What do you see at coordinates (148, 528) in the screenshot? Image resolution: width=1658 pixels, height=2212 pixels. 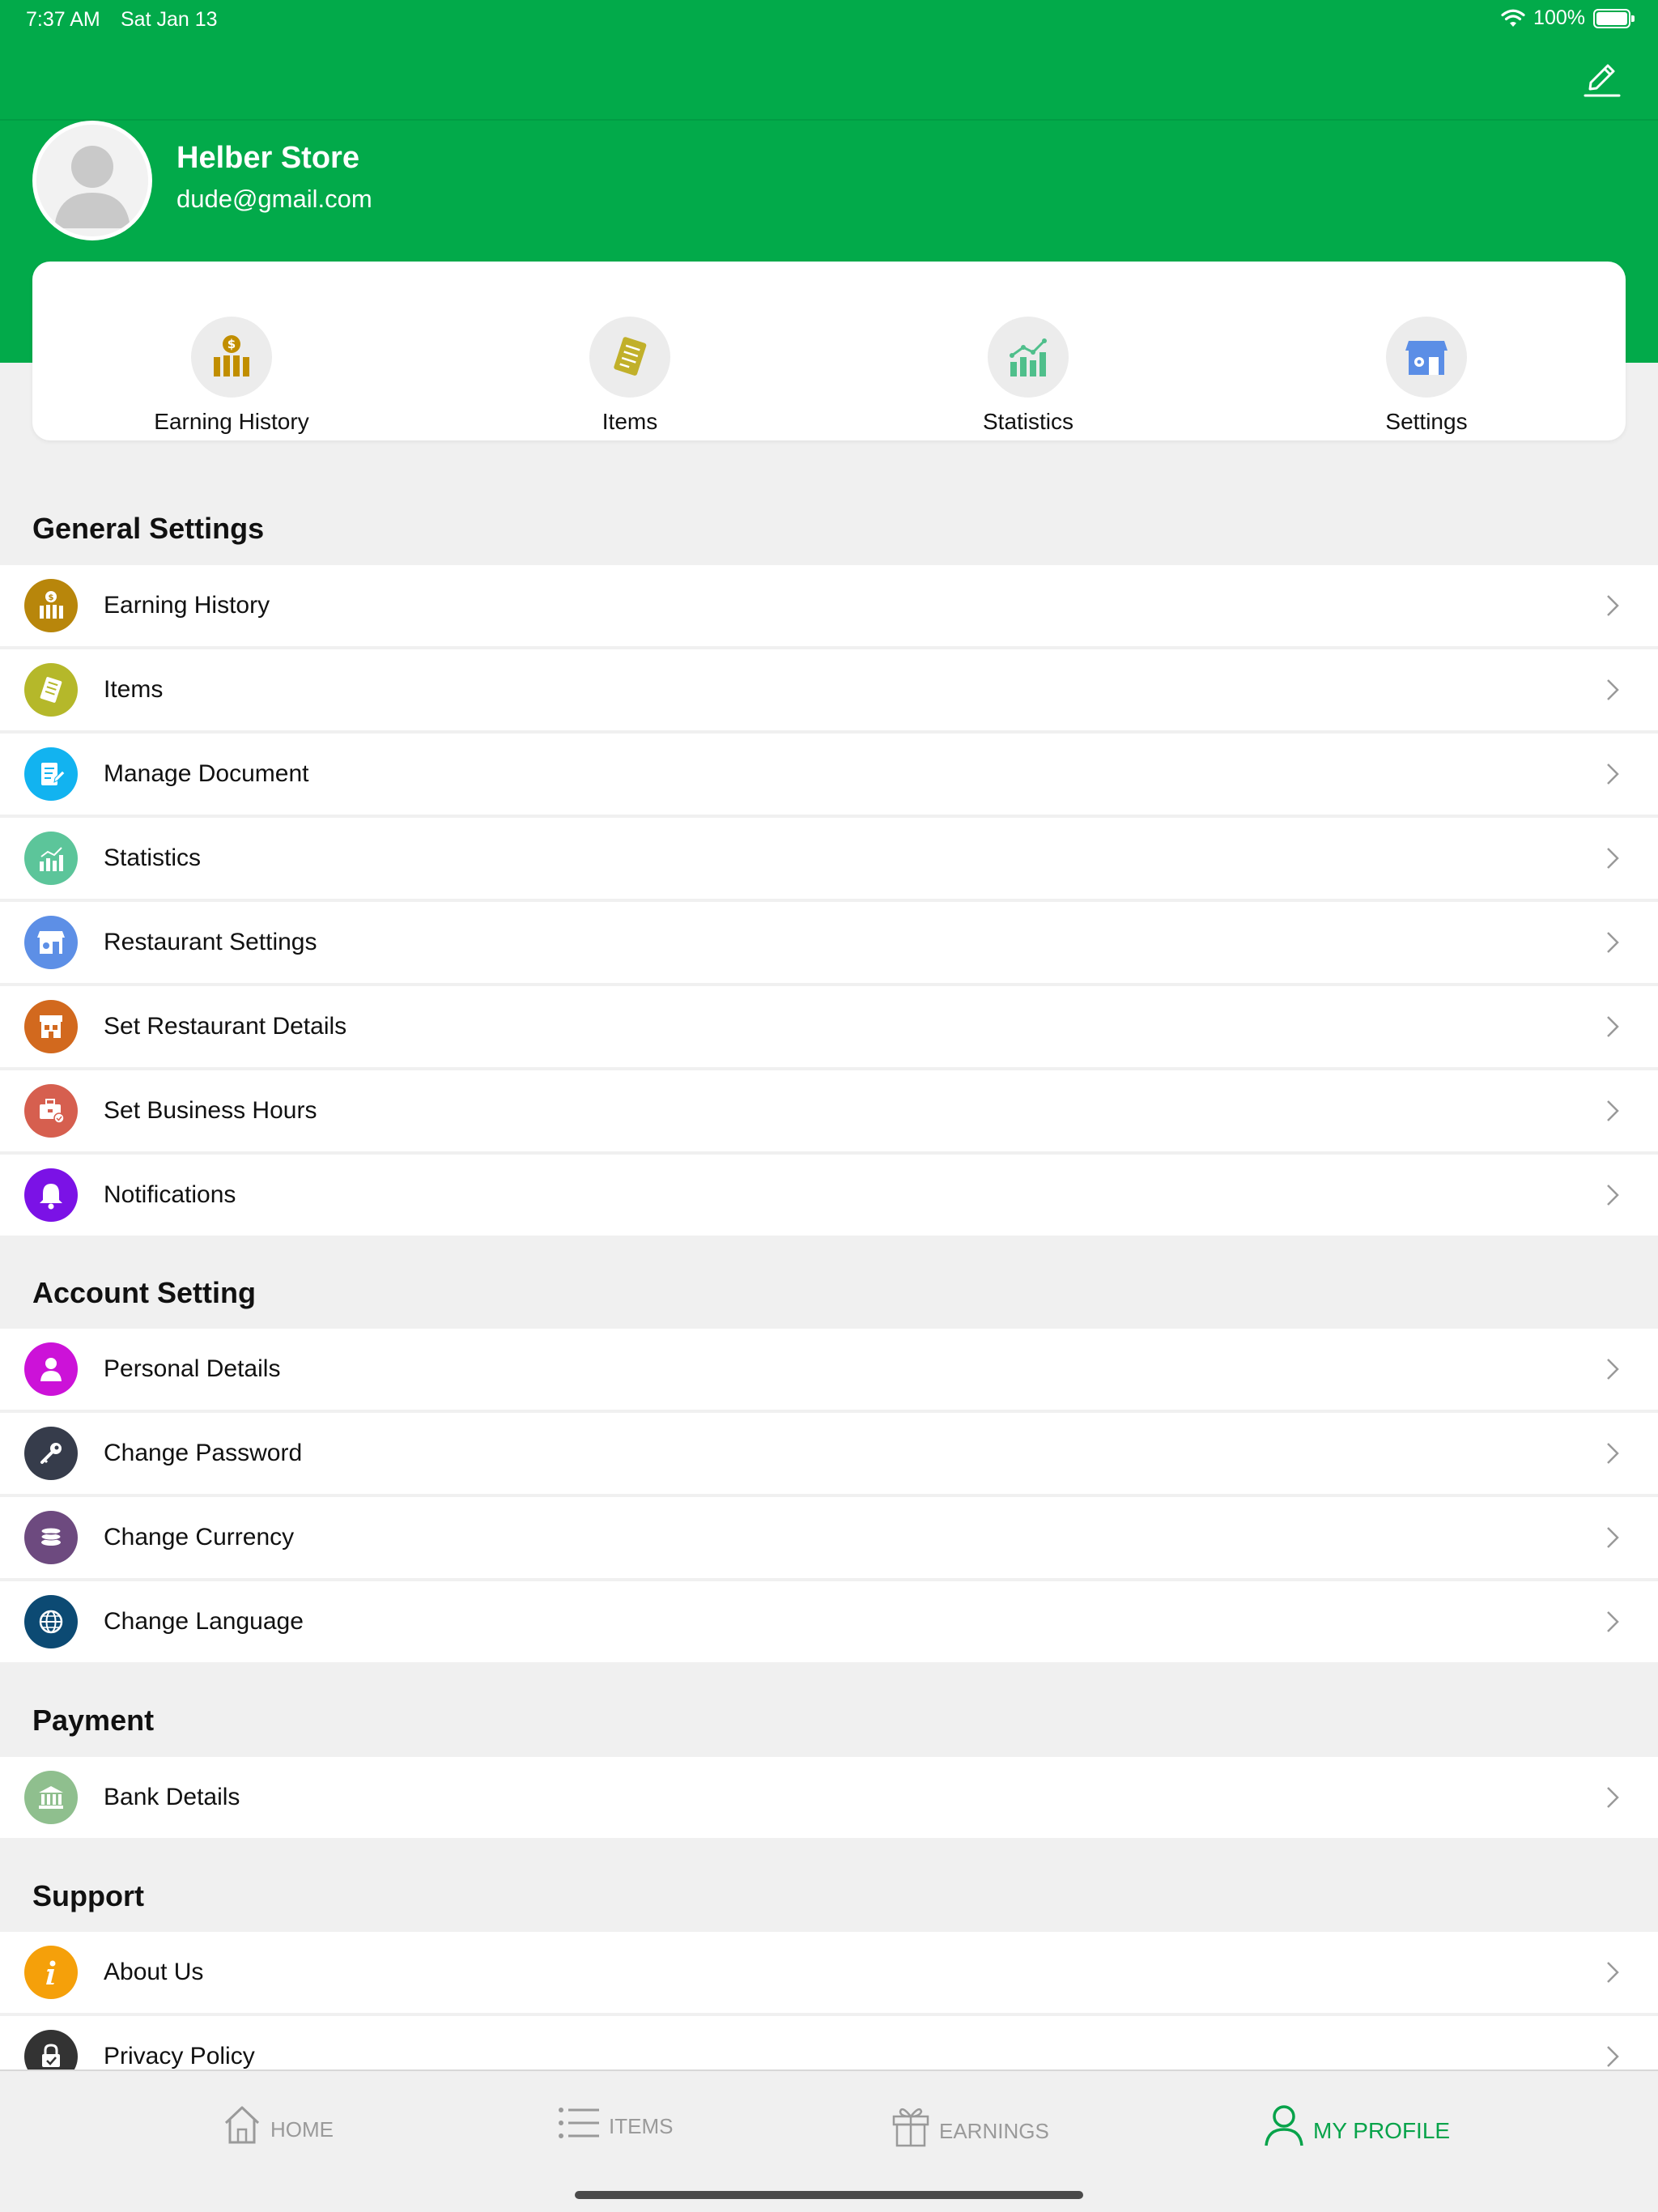 I see `section-title-general: General Settings` at bounding box center [148, 528].